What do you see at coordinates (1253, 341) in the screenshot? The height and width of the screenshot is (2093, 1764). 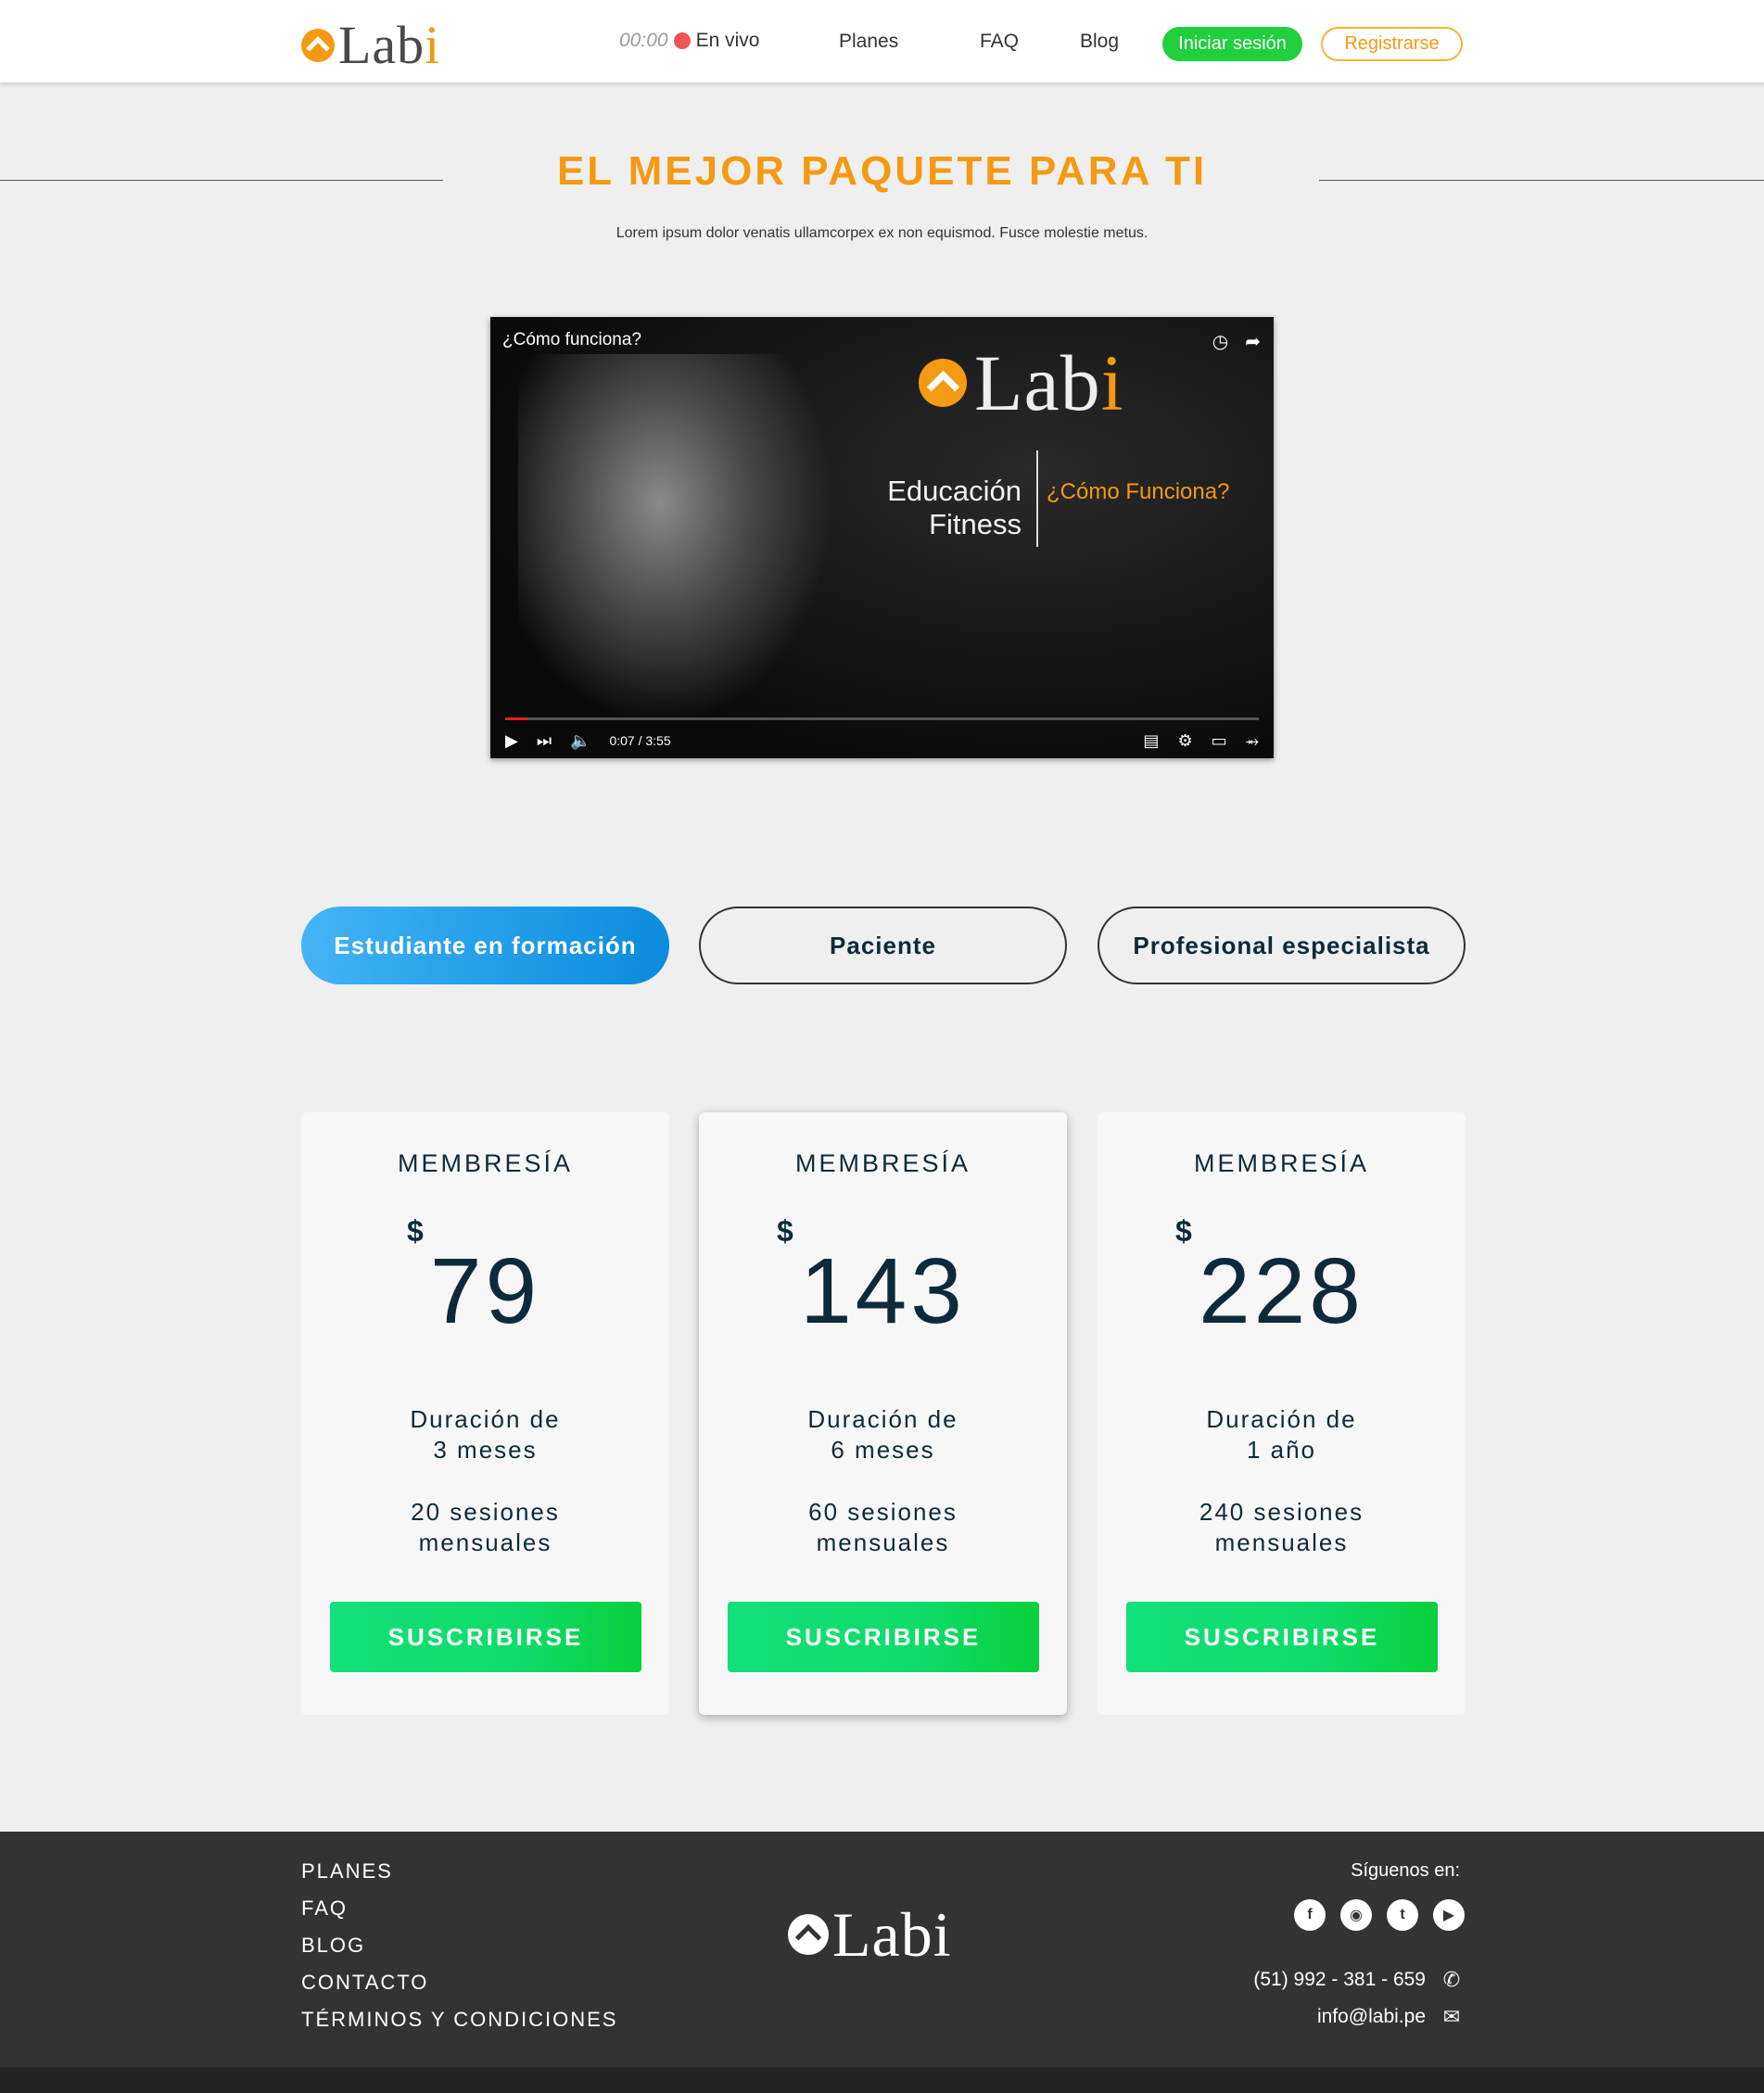 I see `share-icon: ➦` at bounding box center [1253, 341].